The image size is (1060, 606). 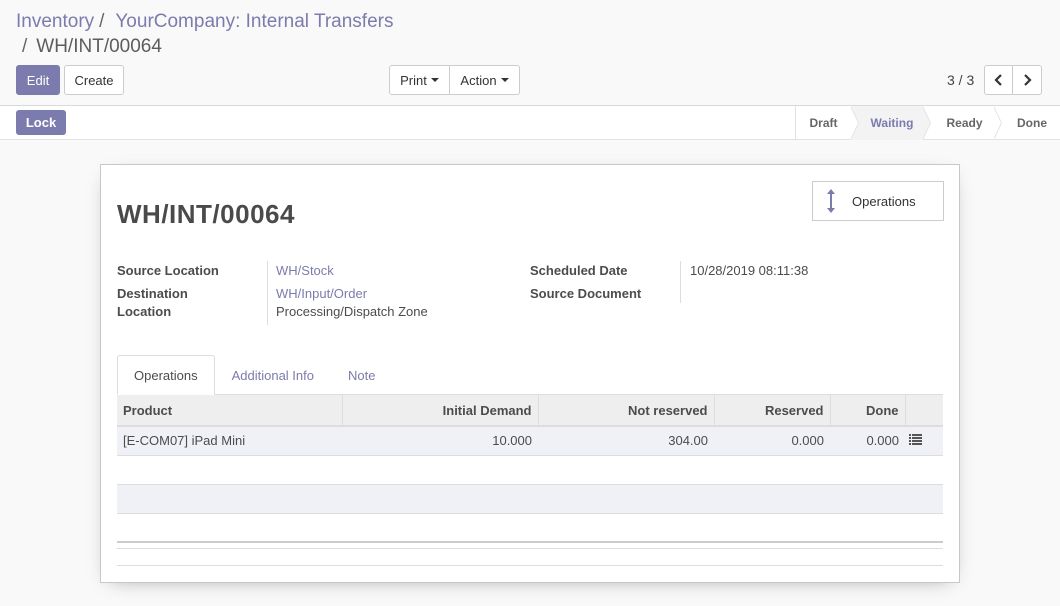 I want to click on destination-location-label: Destination, so click(x=152, y=293).